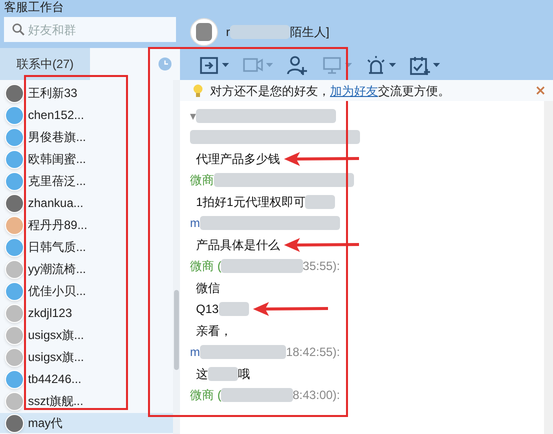 Image resolution: width=553 pixels, height=434 pixels. I want to click on contact-name: 王利新33, so click(53, 93).